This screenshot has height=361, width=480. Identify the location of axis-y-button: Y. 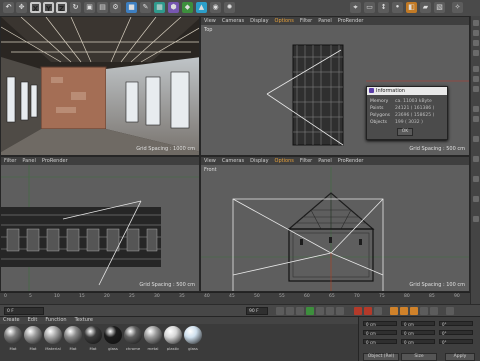
(48, 7).